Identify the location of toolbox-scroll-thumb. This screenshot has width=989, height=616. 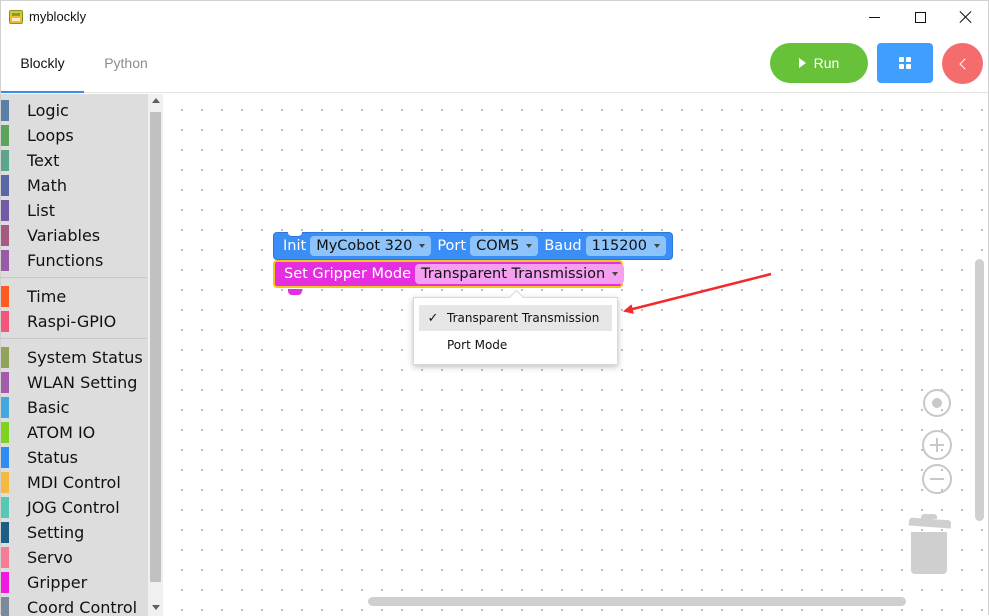
(155, 347).